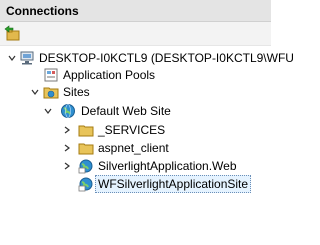 Image resolution: width=320 pixels, height=245 pixels. I want to click on tree-node-server: DESKTOP-I0KCTL9 (DESKTOP-I0KCTL9\WFU, so click(147, 58).